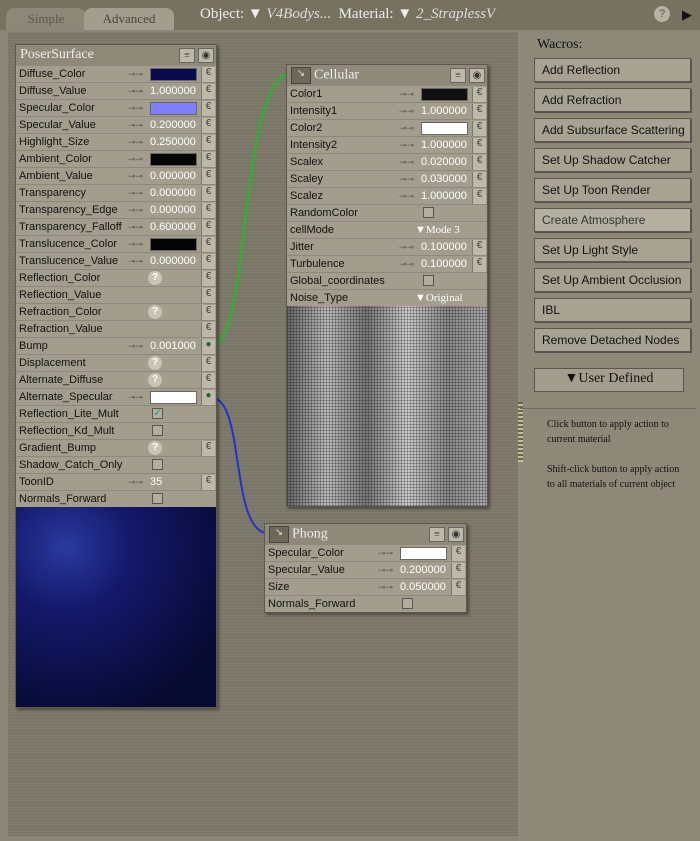 This screenshot has width=700, height=841. What do you see at coordinates (612, 220) in the screenshot?
I see `wacro-button: Create Atmosphere` at bounding box center [612, 220].